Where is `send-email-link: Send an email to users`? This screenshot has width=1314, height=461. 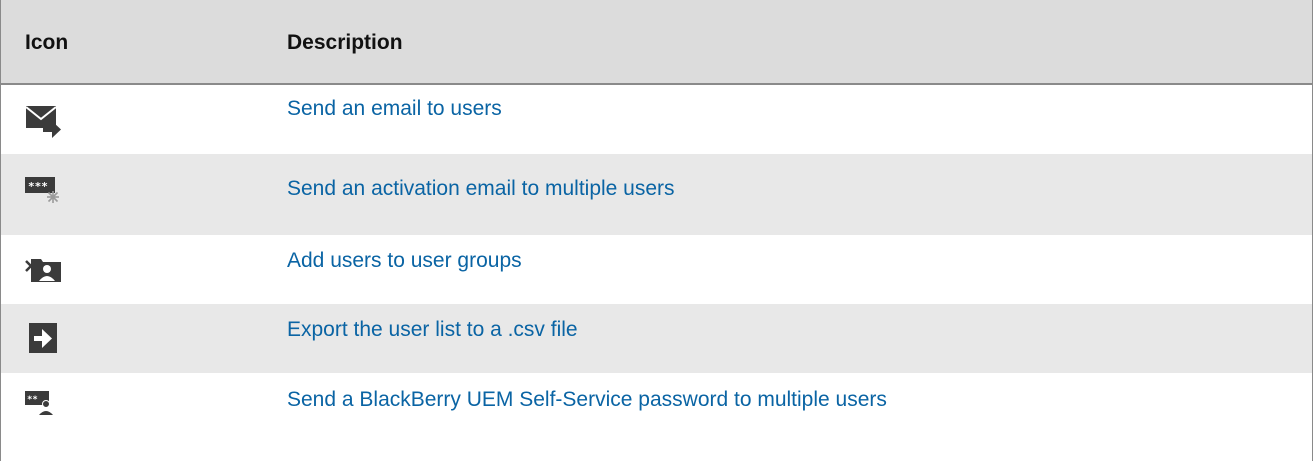
send-email-link: Send an email to users is located at coordinates (394, 109).